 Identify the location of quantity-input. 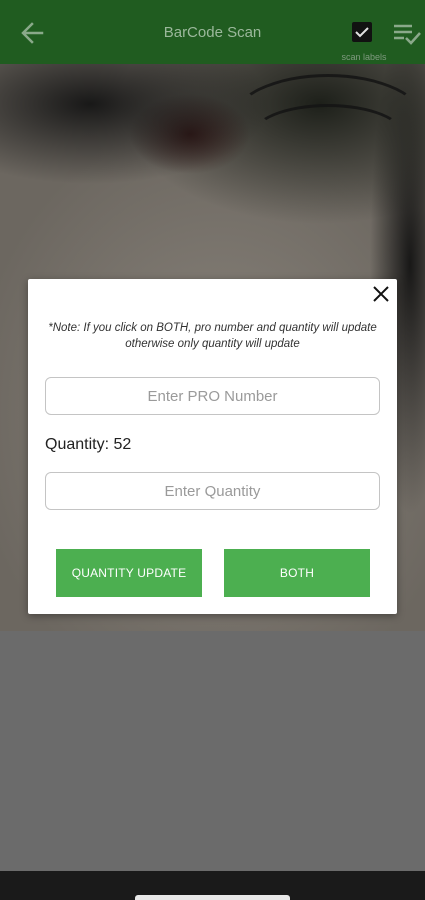
(212, 491).